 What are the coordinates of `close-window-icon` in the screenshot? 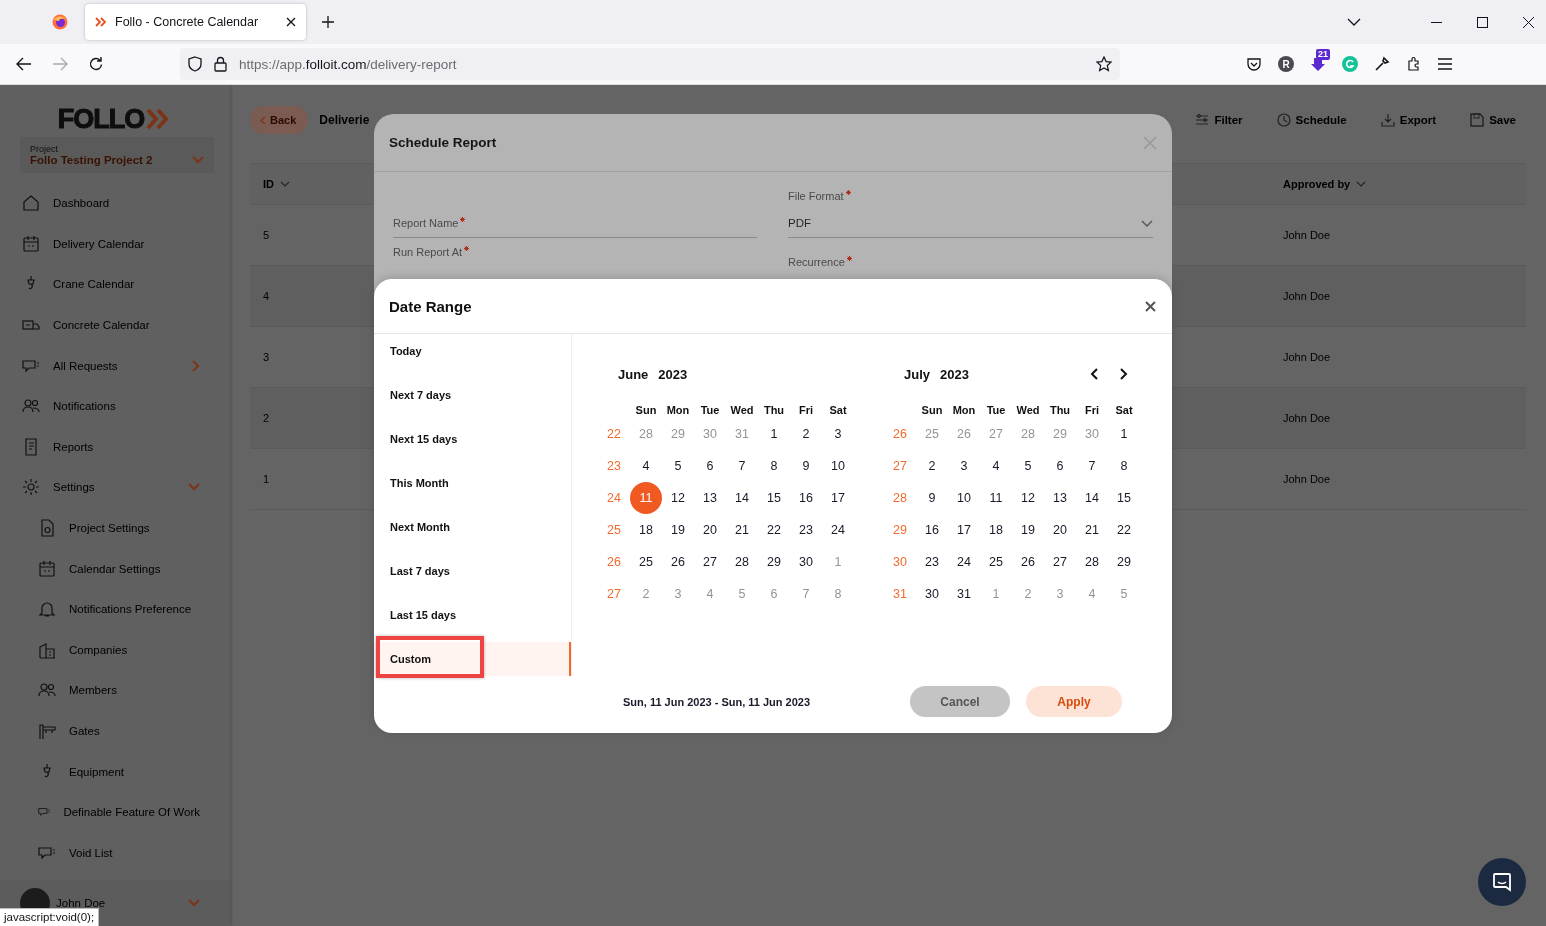 It's located at (1528, 22).